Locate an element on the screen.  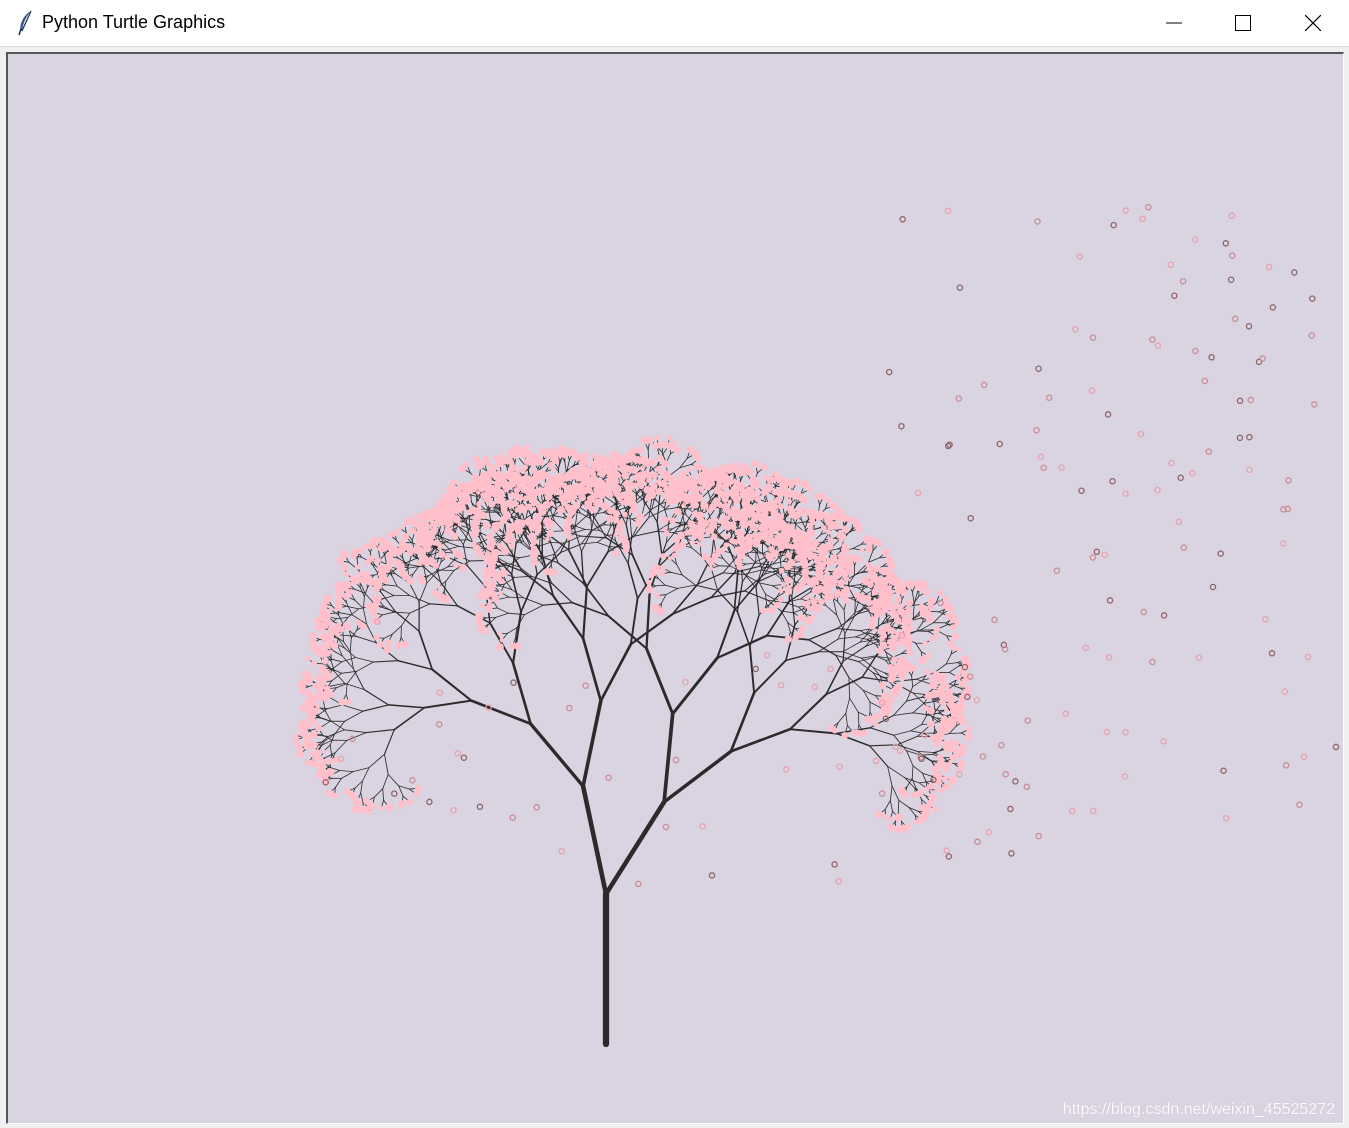
minimize-icon is located at coordinates (1174, 23).